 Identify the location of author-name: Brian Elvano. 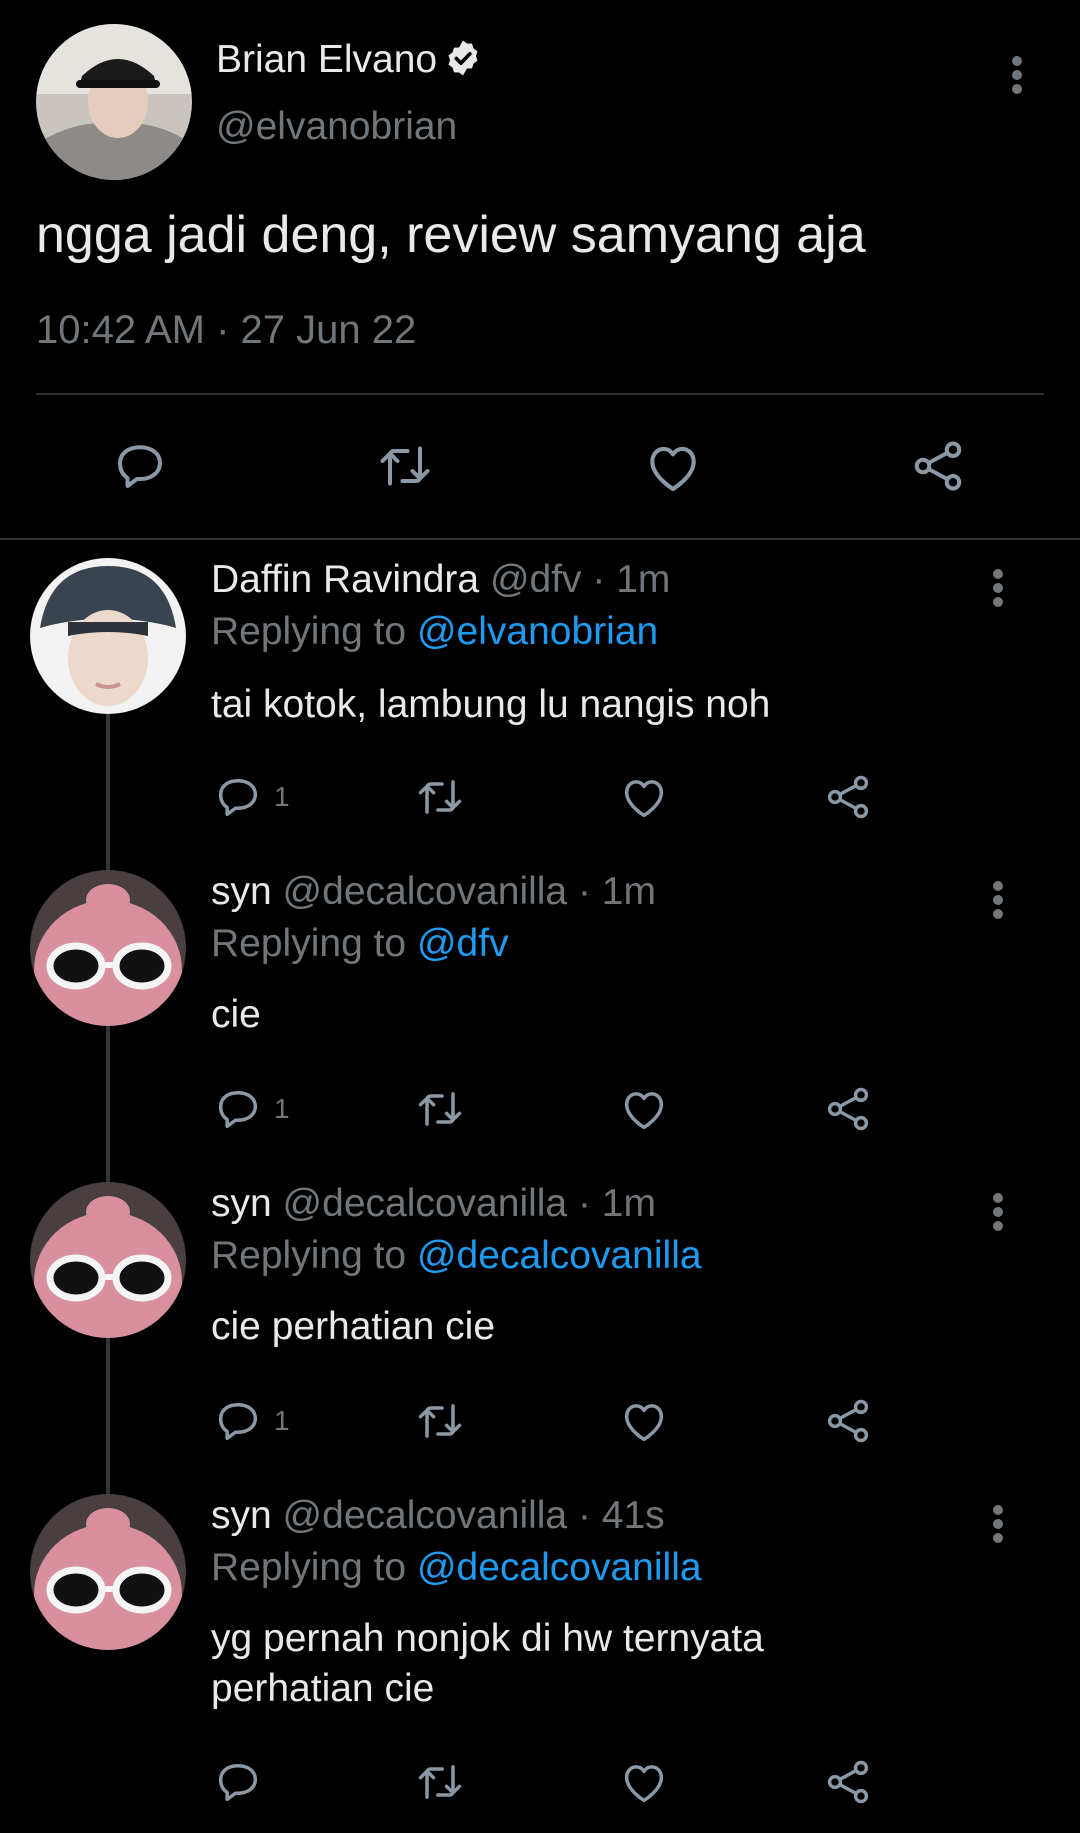
(349, 63).